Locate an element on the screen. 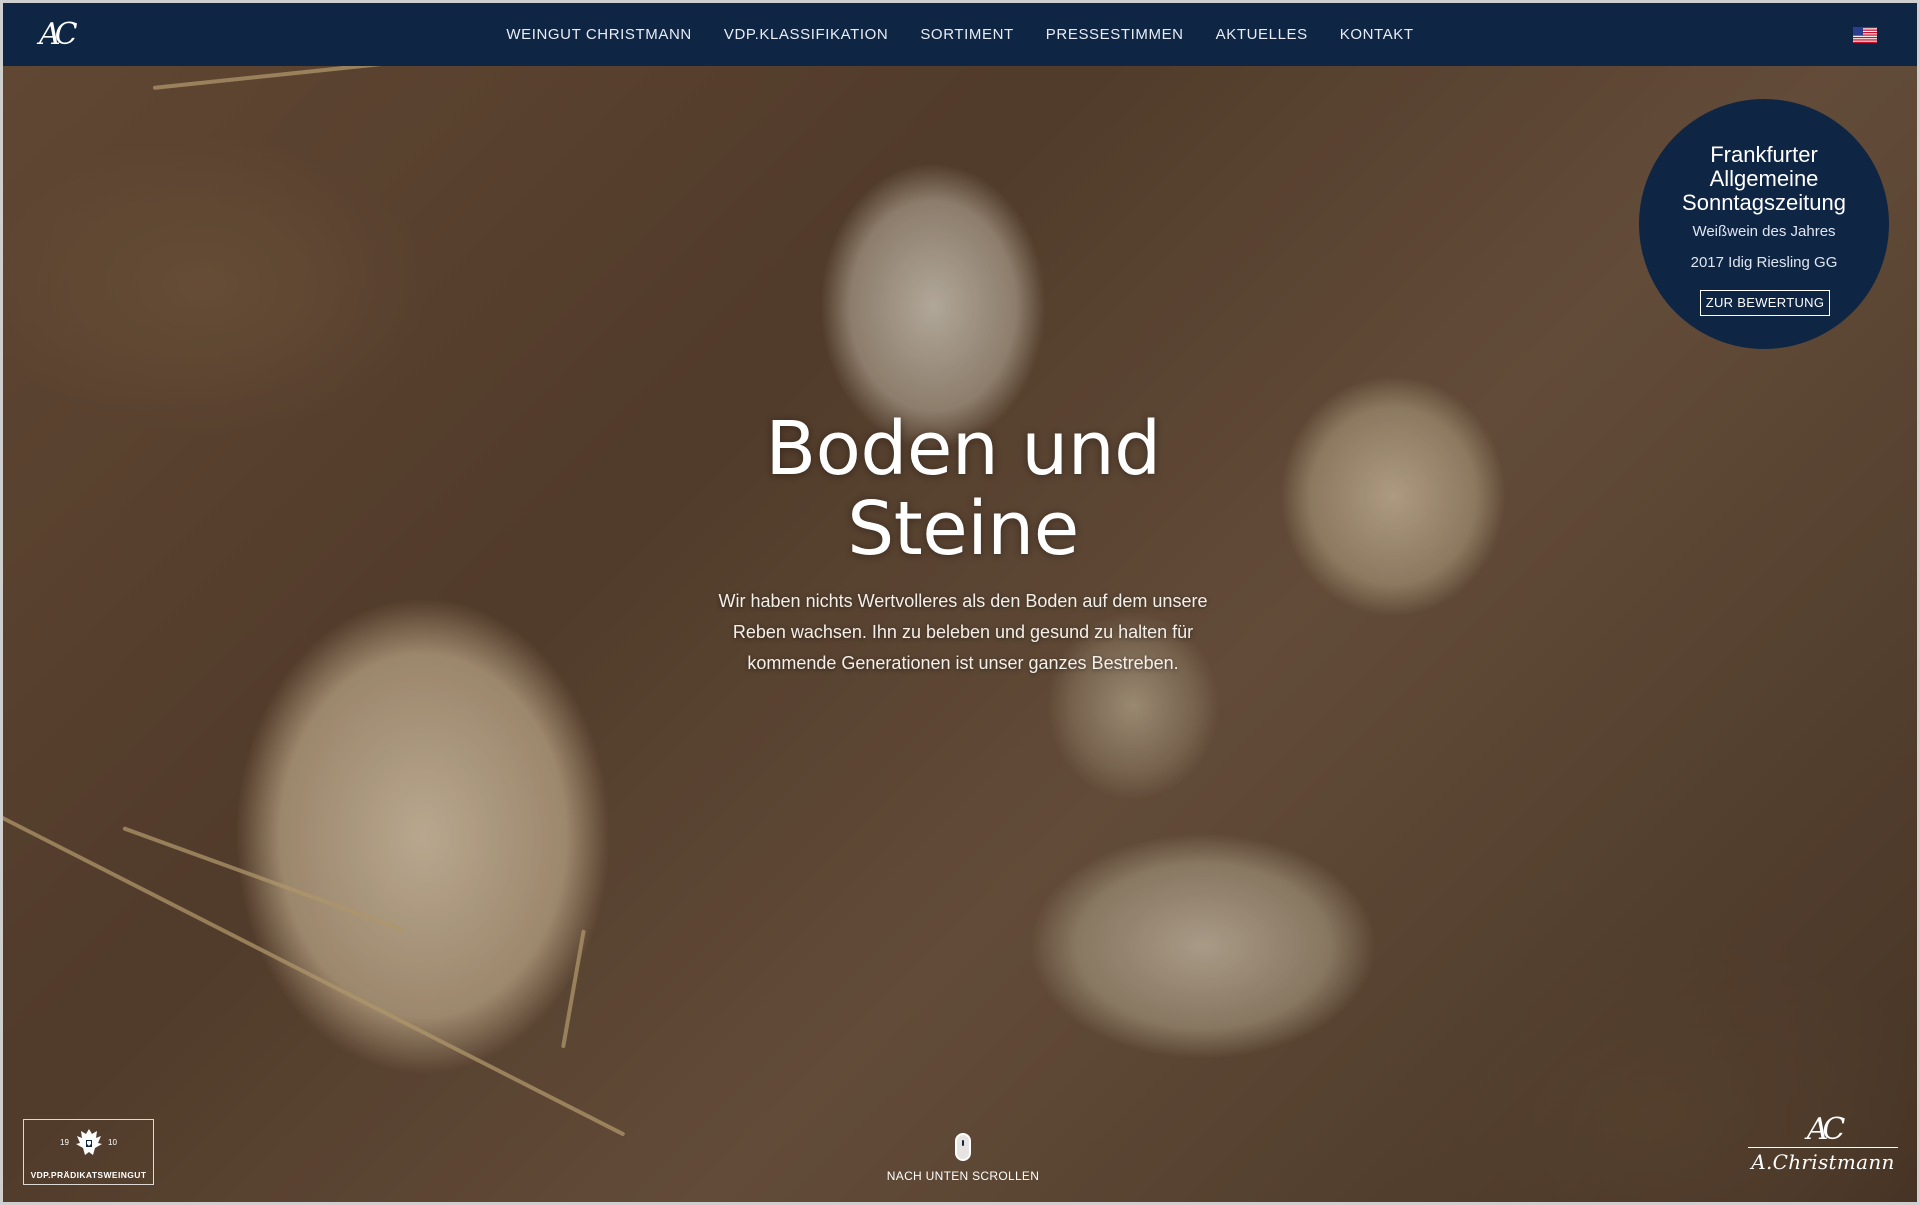  christmann-signature-logo: AC A.Christmann is located at coordinates (1823, 1151).